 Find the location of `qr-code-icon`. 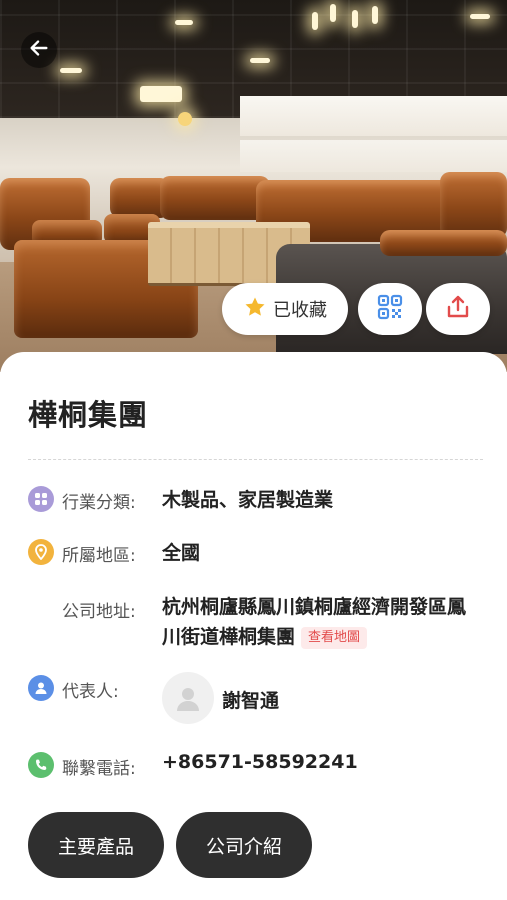

qr-code-icon is located at coordinates (390, 309).